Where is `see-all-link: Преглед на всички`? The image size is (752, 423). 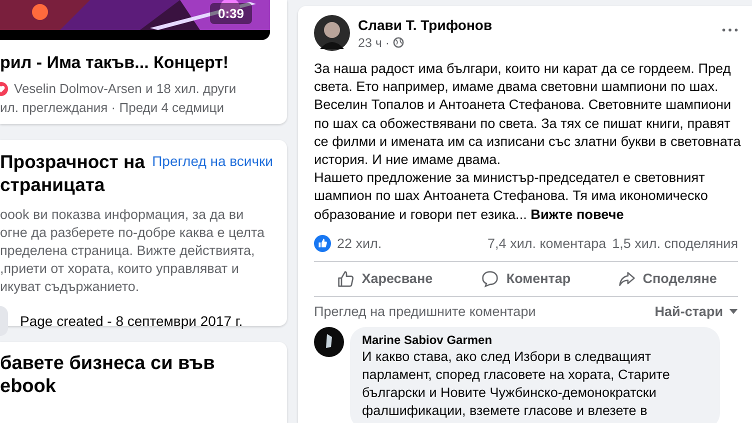 see-all-link: Преглед на всички is located at coordinates (212, 161).